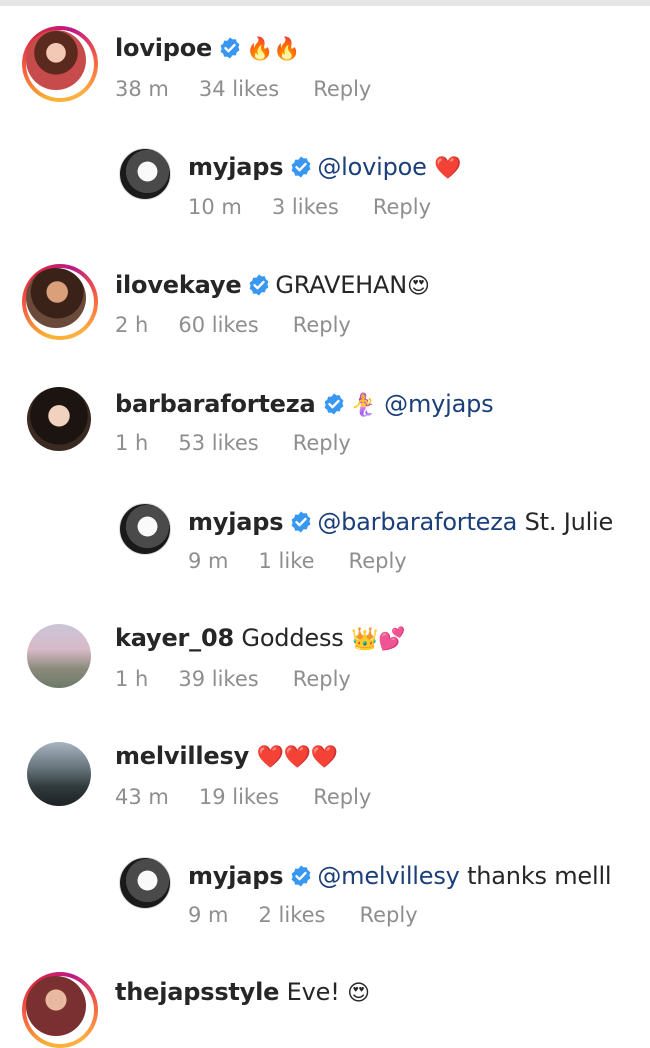  Describe the element at coordinates (239, 89) in the screenshot. I see `comment-likes: 34 likes` at that location.